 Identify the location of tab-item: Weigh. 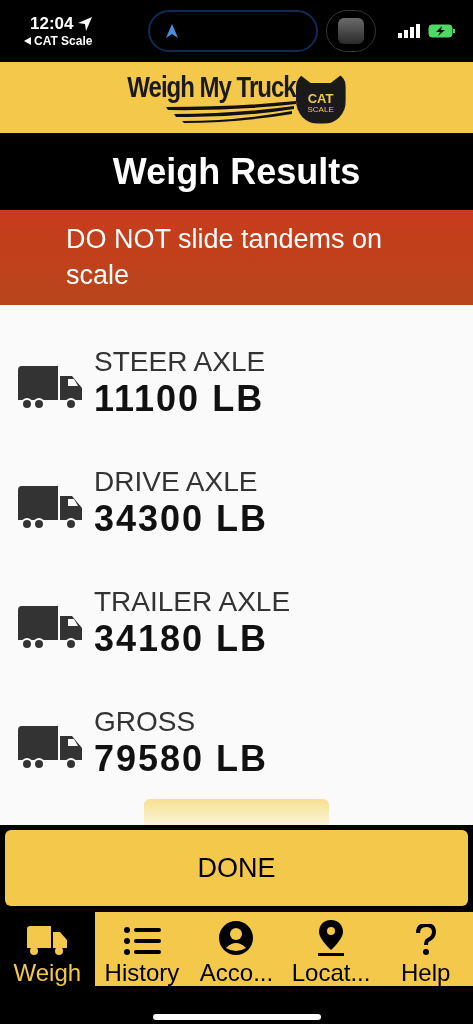
(47, 949).